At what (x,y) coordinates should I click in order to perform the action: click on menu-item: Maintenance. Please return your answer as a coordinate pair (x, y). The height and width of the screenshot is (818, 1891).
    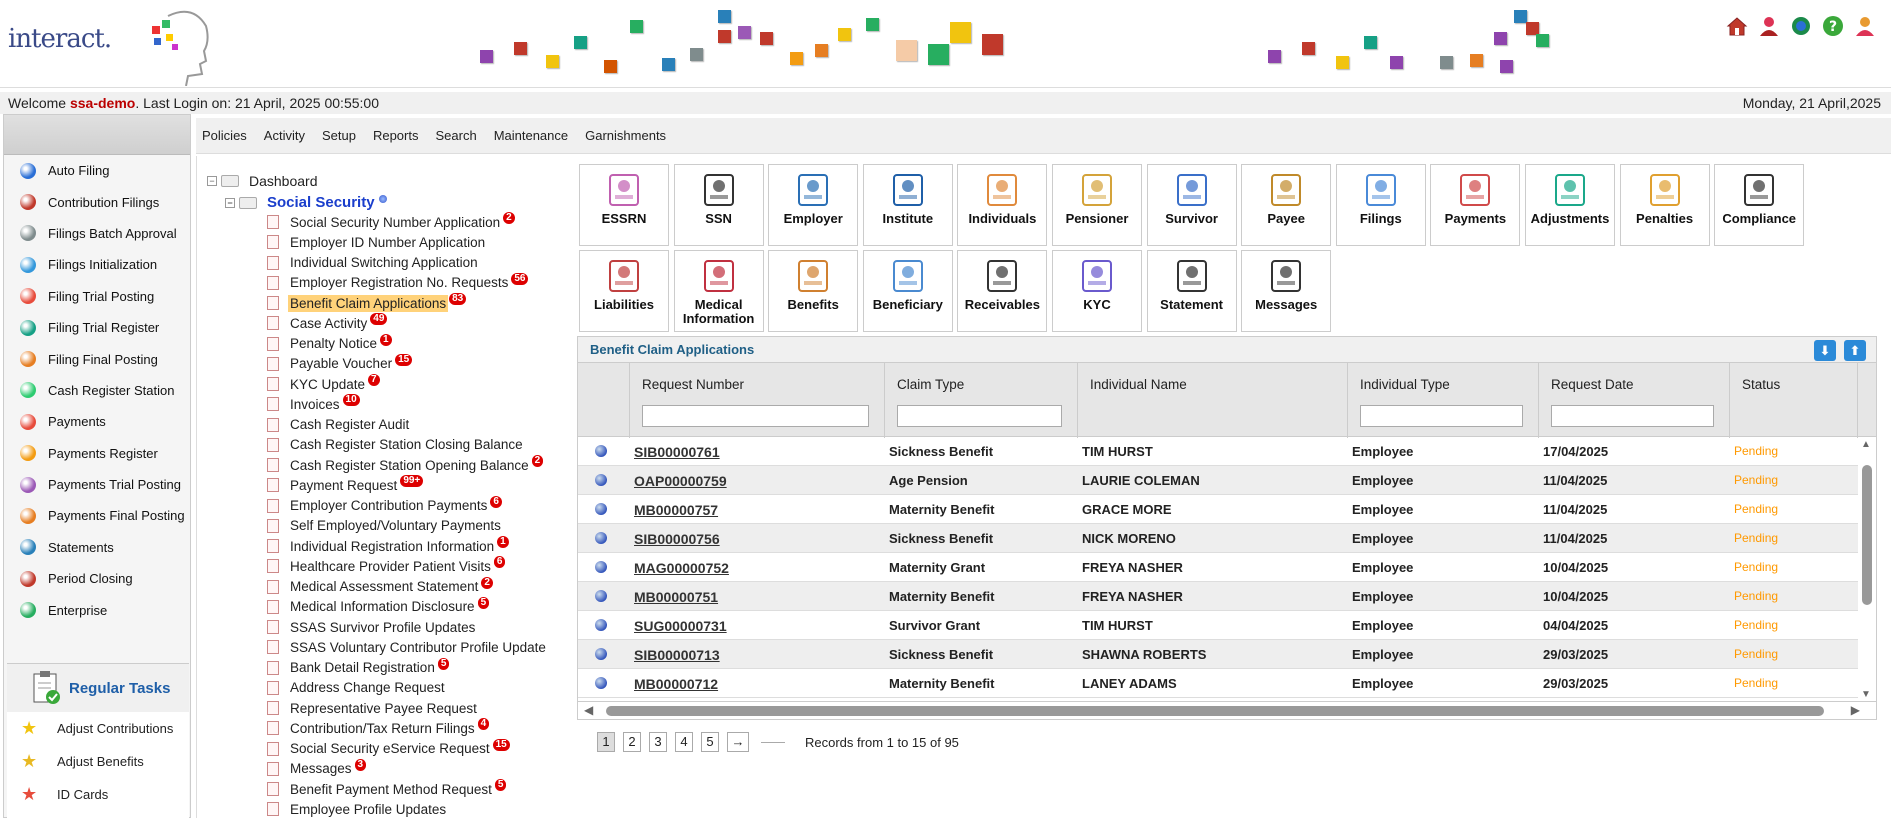
    Looking at the image, I should click on (531, 135).